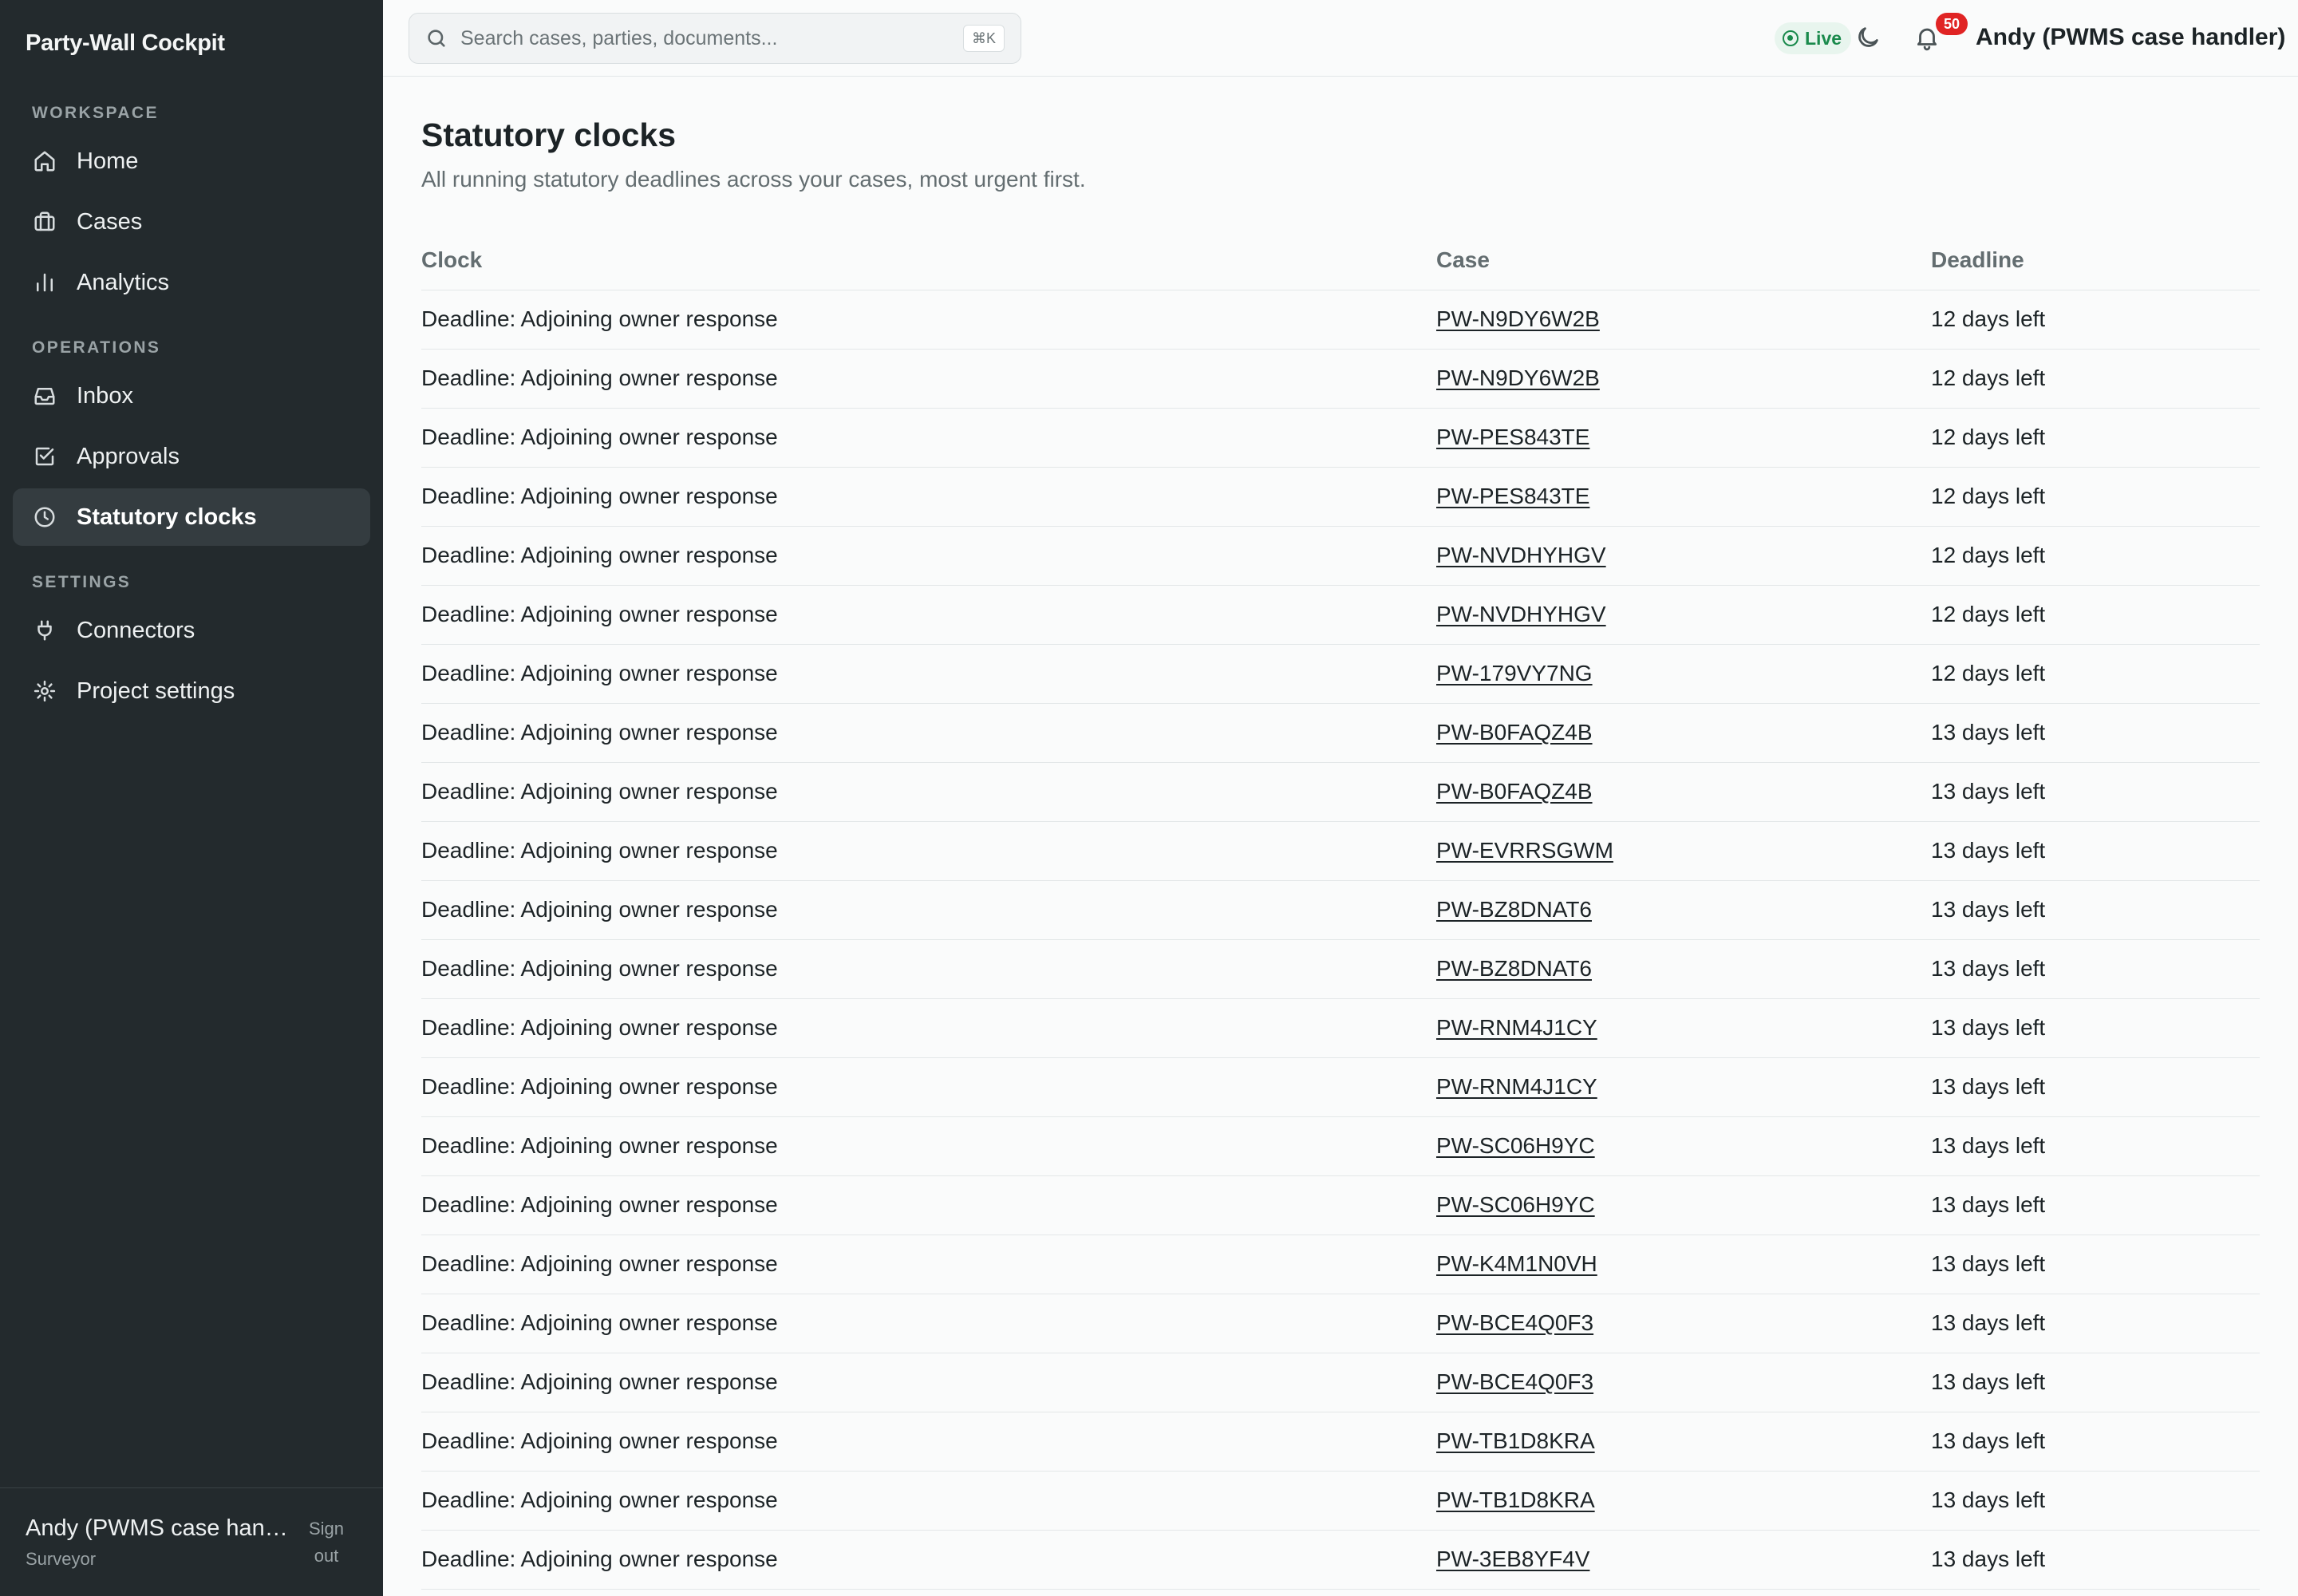 The image size is (2298, 1596). I want to click on column-header-deadline: Deadline, so click(2095, 260).